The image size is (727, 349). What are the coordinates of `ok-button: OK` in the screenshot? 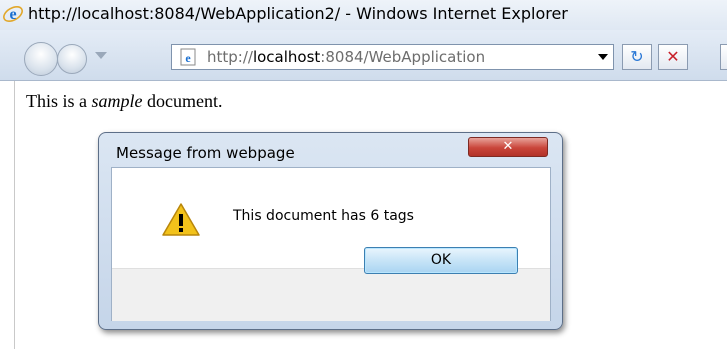 It's located at (441, 260).